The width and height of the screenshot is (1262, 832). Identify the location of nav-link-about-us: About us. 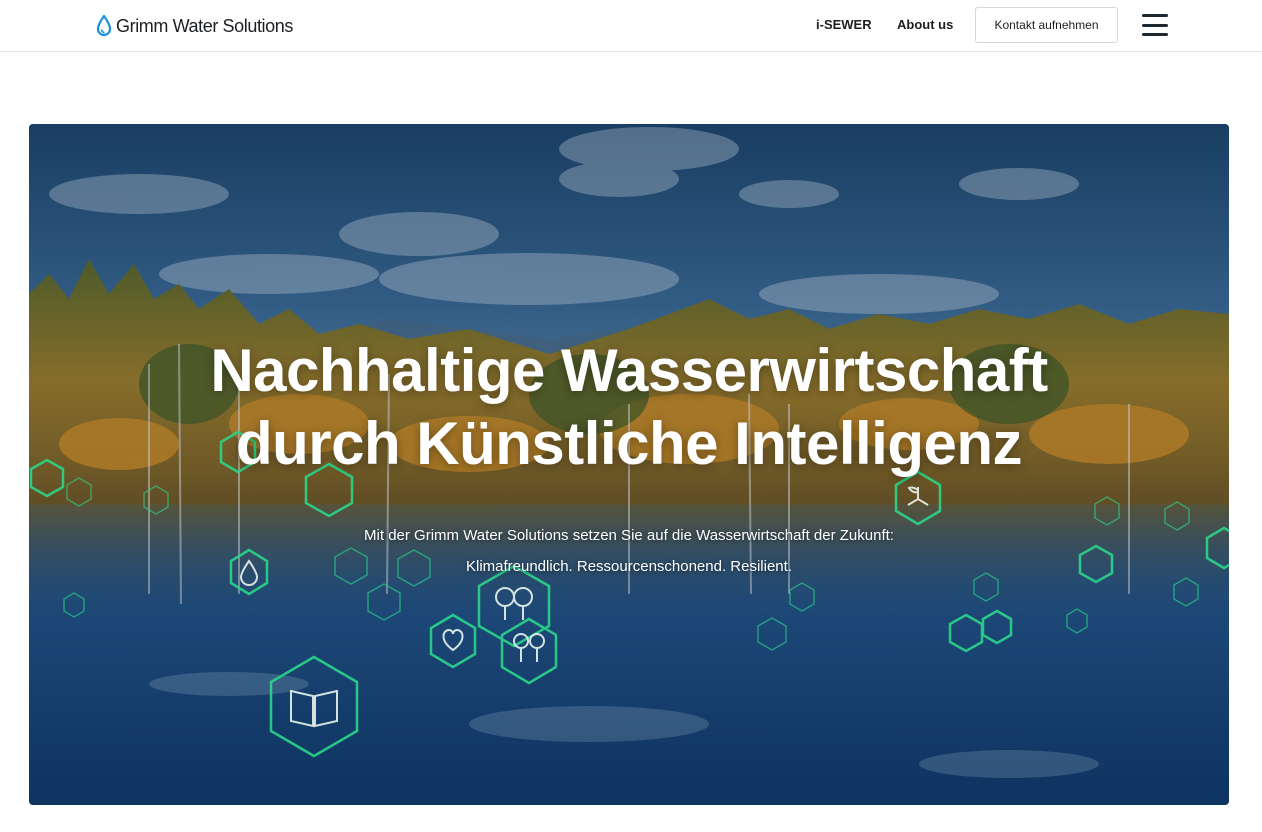
(925, 24).